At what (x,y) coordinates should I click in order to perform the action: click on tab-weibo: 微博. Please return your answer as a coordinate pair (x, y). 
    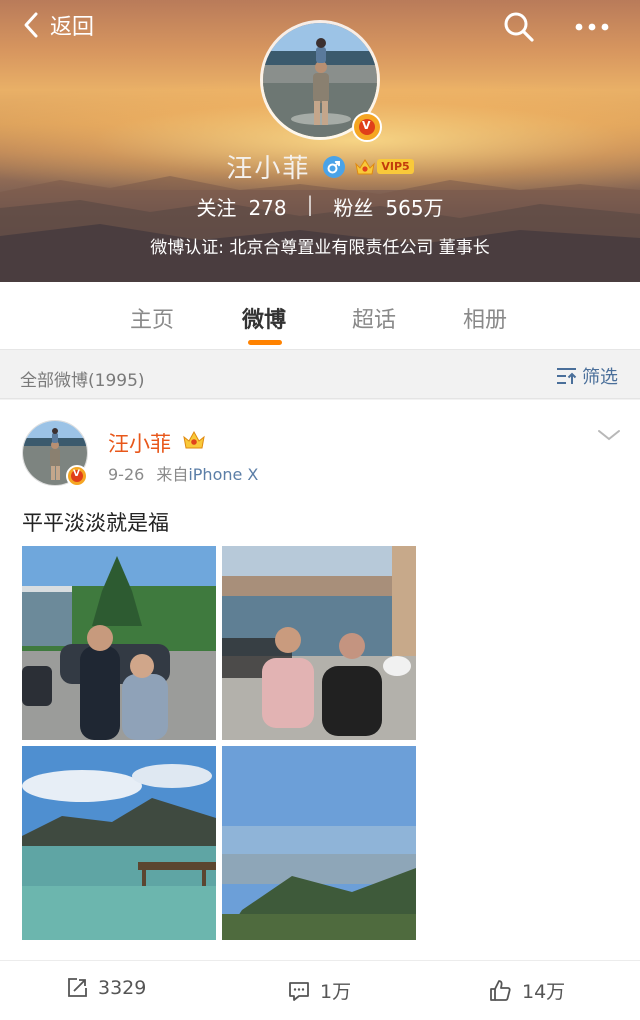
    Looking at the image, I should click on (264, 318).